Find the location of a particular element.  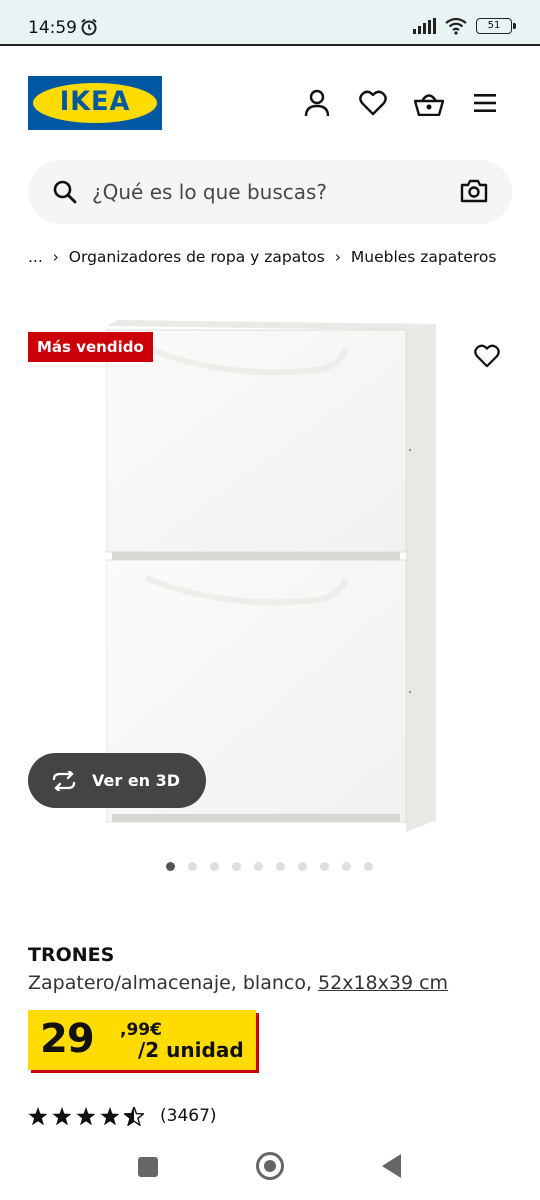

wifi-icon is located at coordinates (456, 26).